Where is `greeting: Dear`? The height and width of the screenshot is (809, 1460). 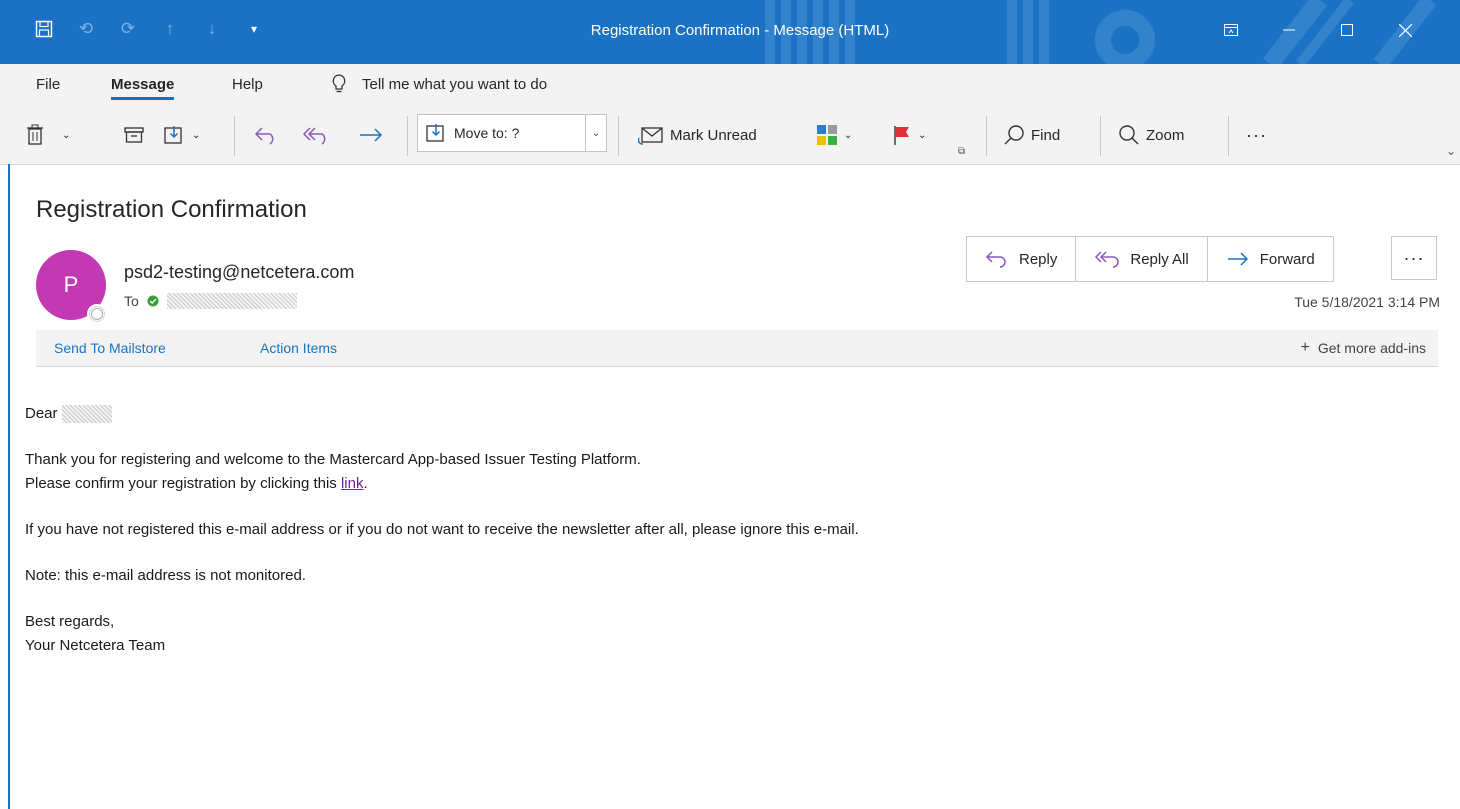
greeting: Dear is located at coordinates (41, 413).